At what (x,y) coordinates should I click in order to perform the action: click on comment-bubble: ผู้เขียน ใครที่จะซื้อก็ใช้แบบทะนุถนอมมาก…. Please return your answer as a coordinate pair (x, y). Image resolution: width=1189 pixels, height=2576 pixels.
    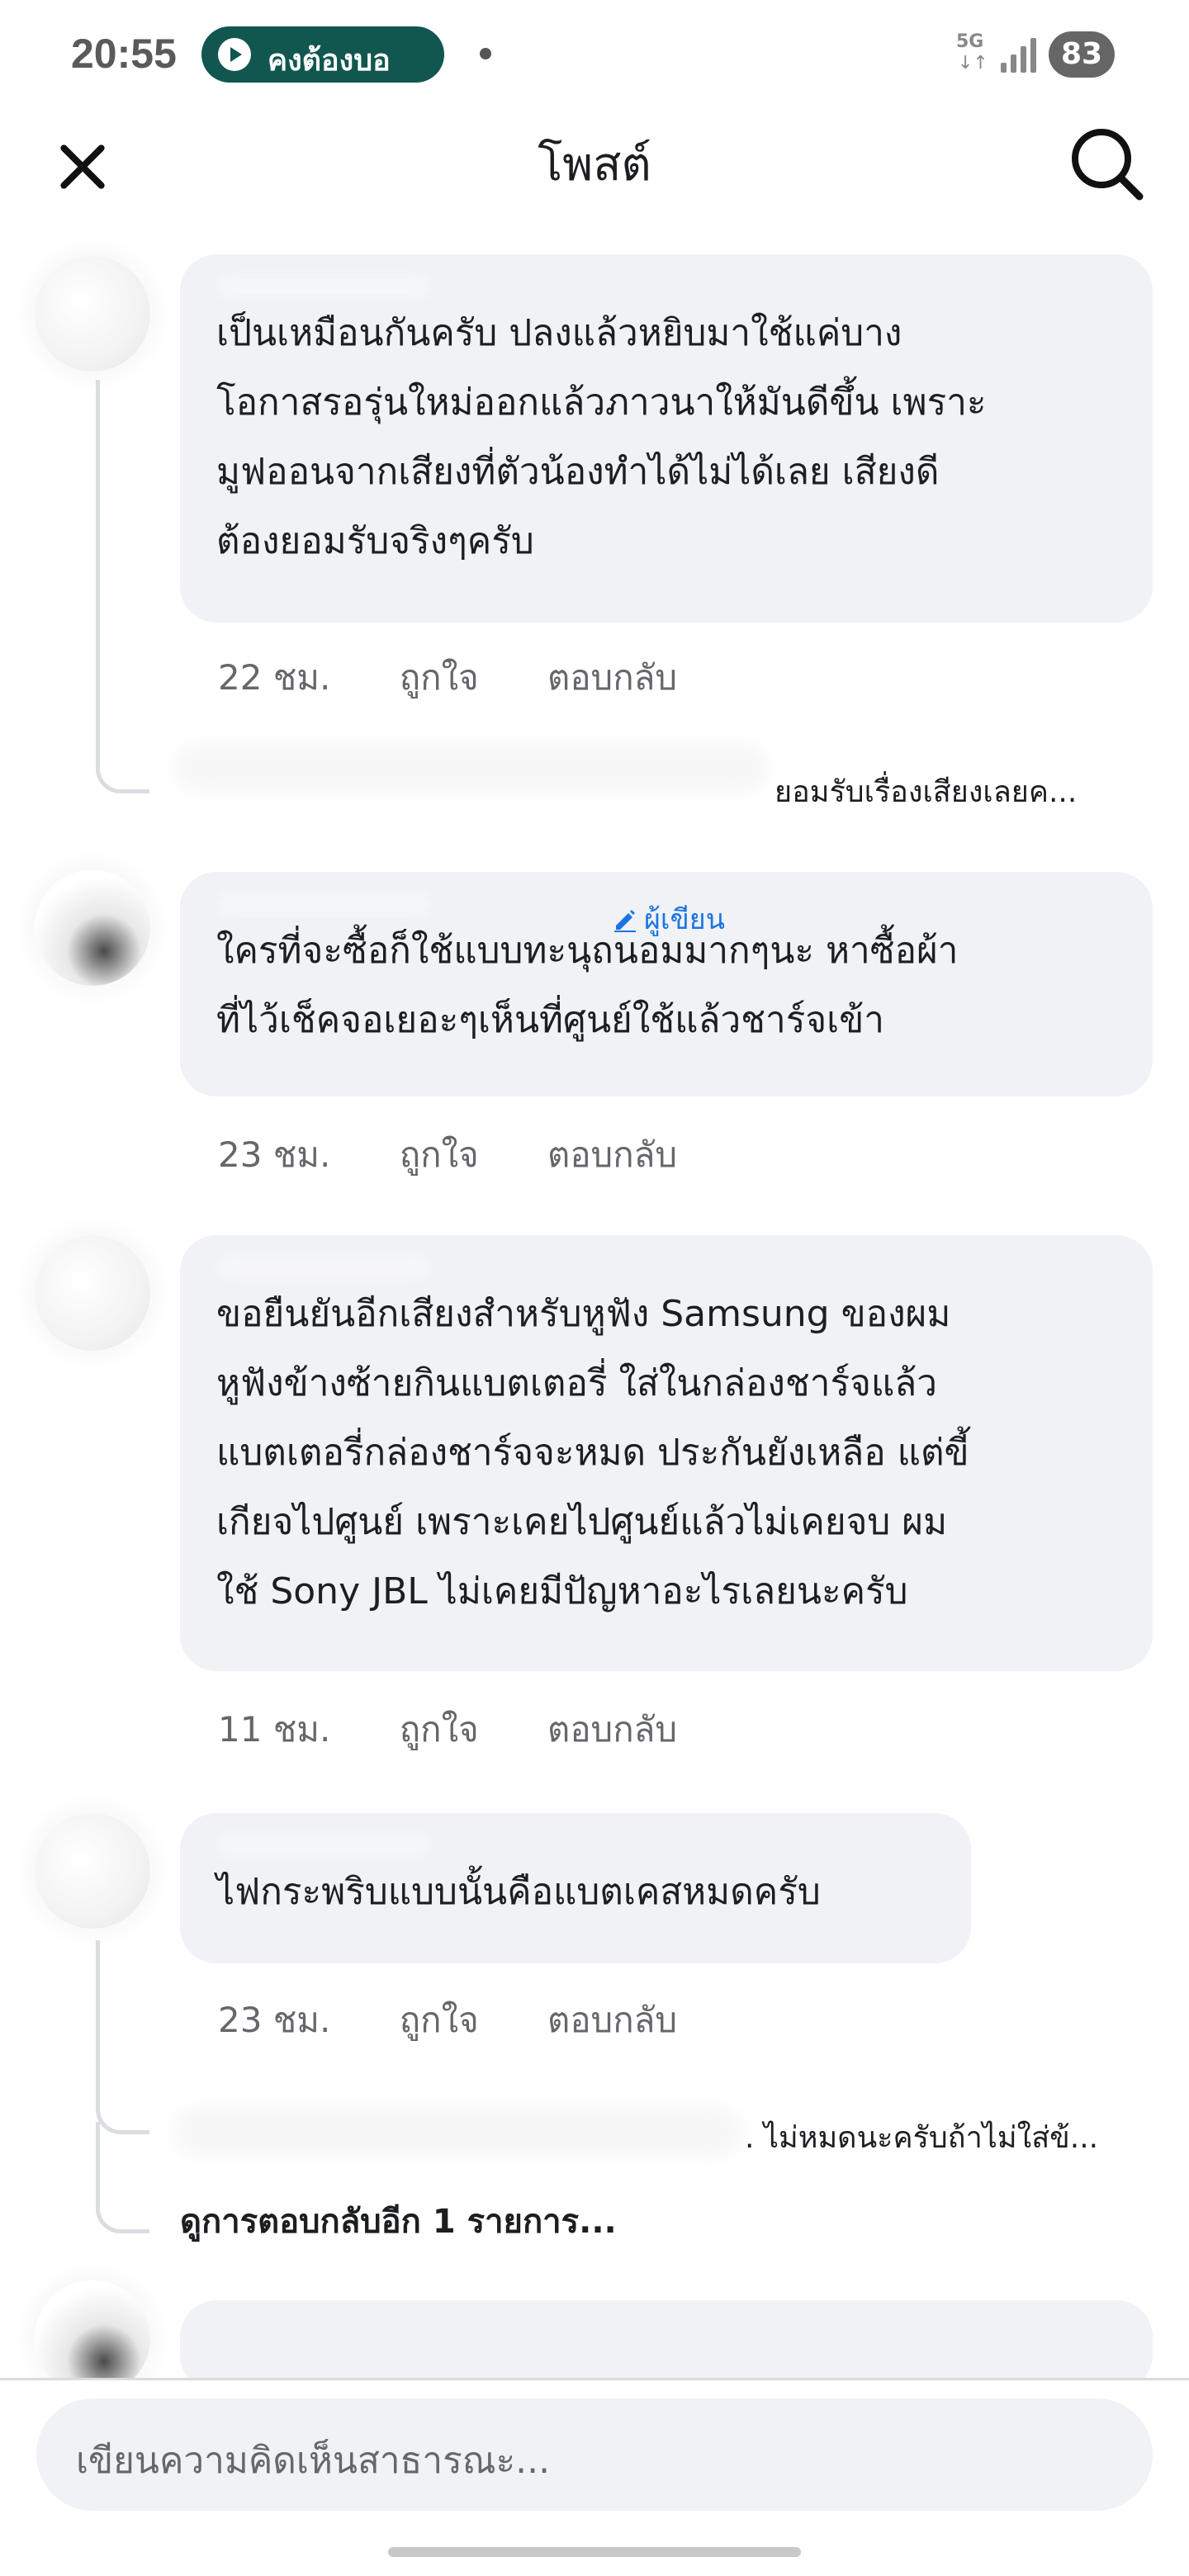
    Looking at the image, I should click on (666, 984).